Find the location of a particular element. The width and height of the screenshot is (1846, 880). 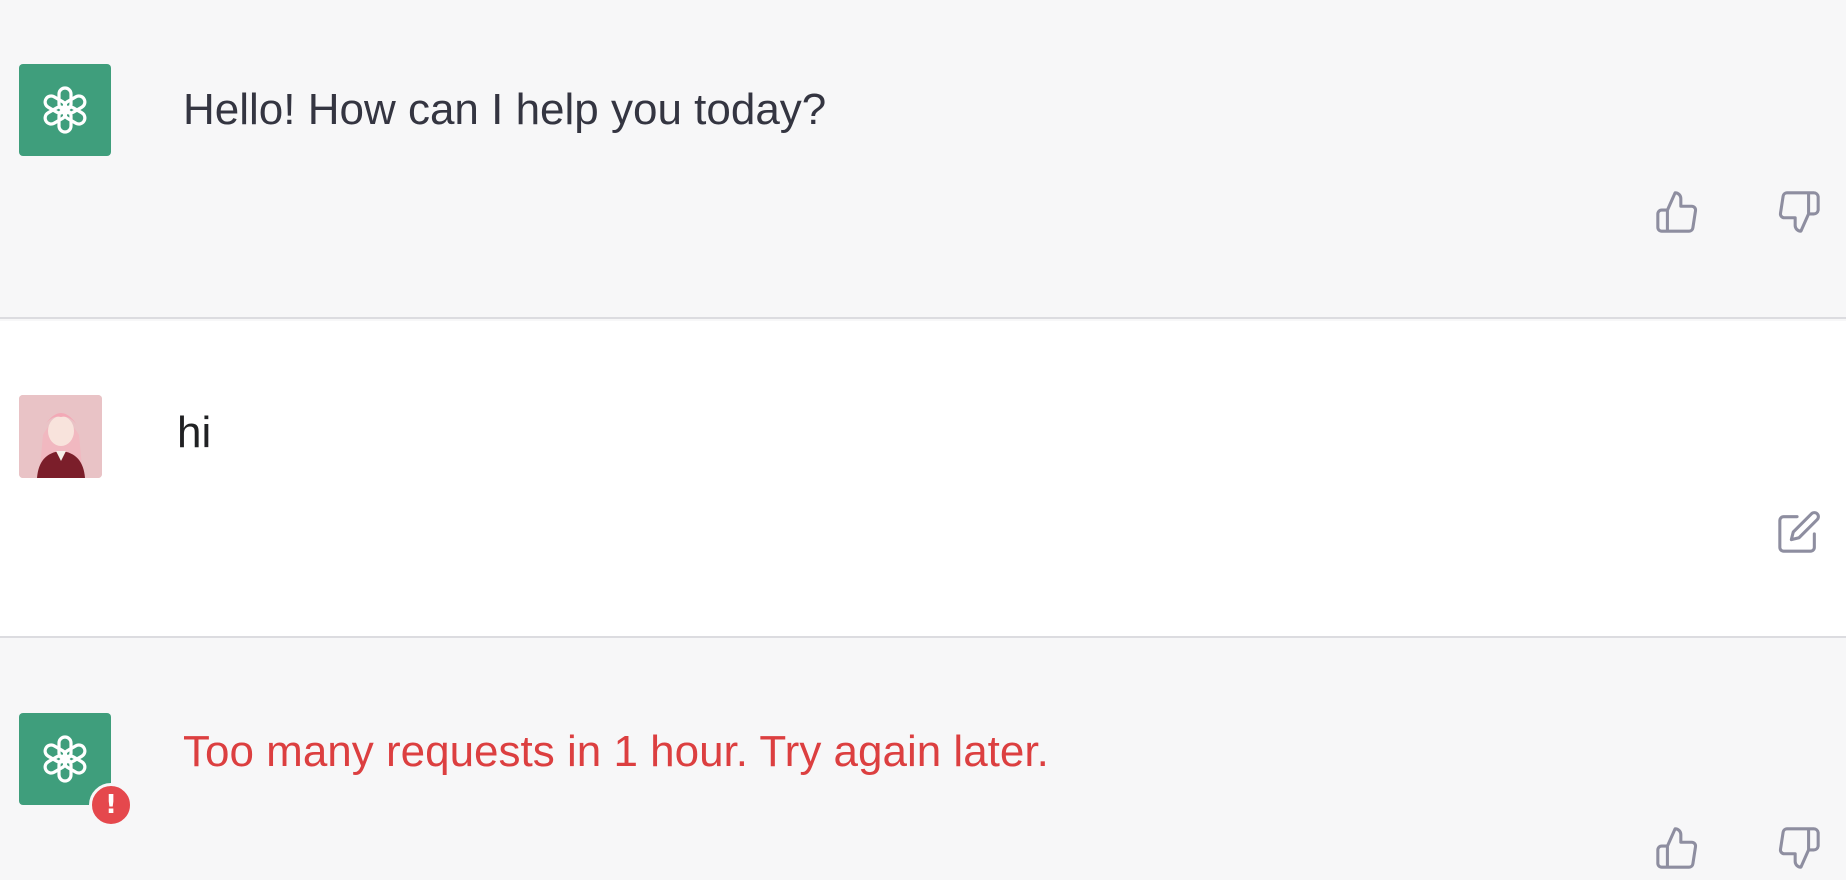

edit-message-button is located at coordinates (1799, 532).